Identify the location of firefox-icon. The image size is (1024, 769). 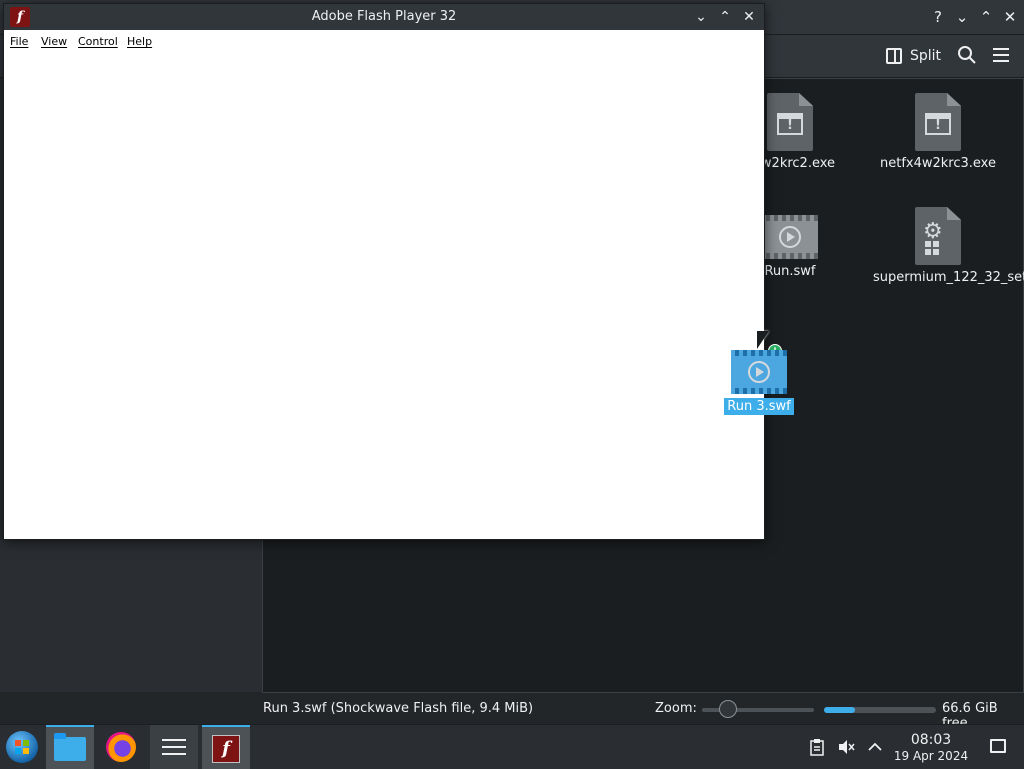
(121, 747).